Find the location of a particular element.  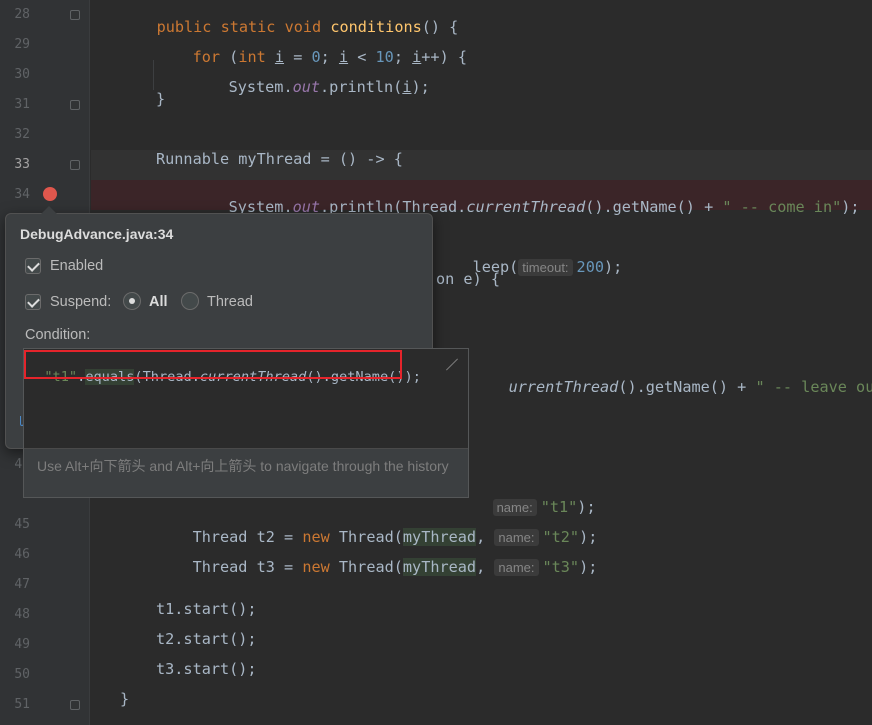

suspend-all-radio is located at coordinates (132, 301).